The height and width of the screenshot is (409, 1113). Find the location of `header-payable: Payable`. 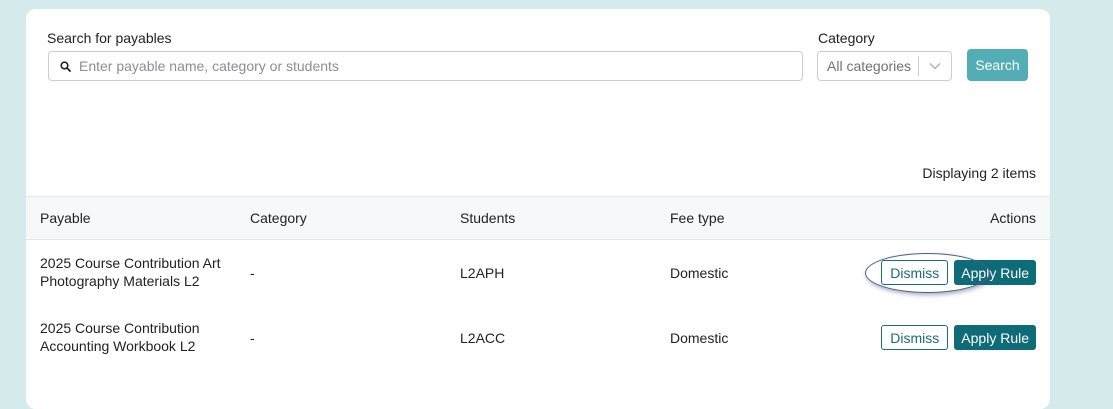

header-payable: Payable is located at coordinates (65, 218).